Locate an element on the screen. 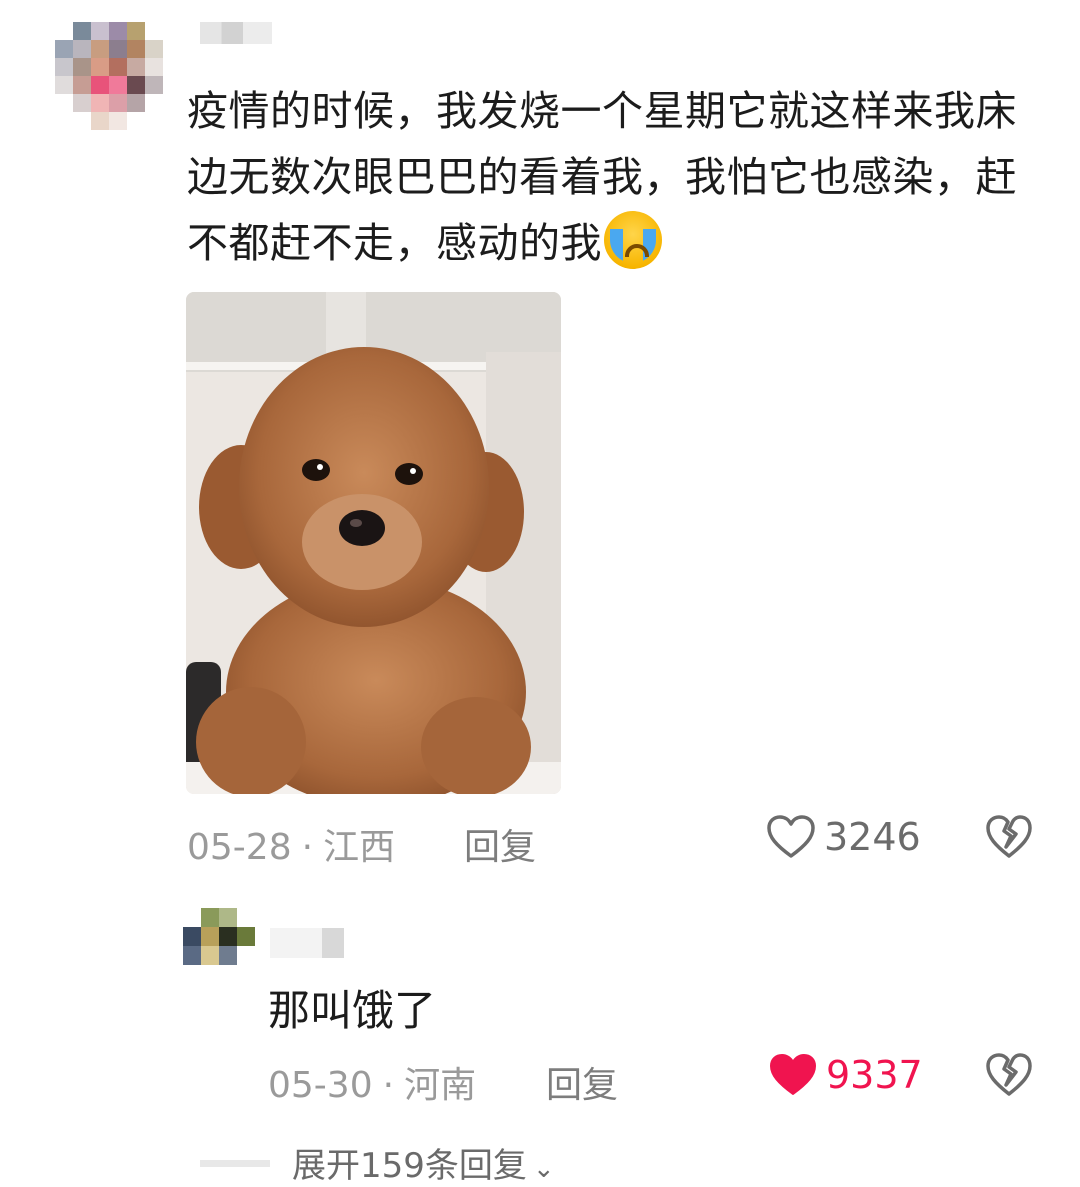  reply-meta: 05-30 · 河南 is located at coordinates (372, 1082).